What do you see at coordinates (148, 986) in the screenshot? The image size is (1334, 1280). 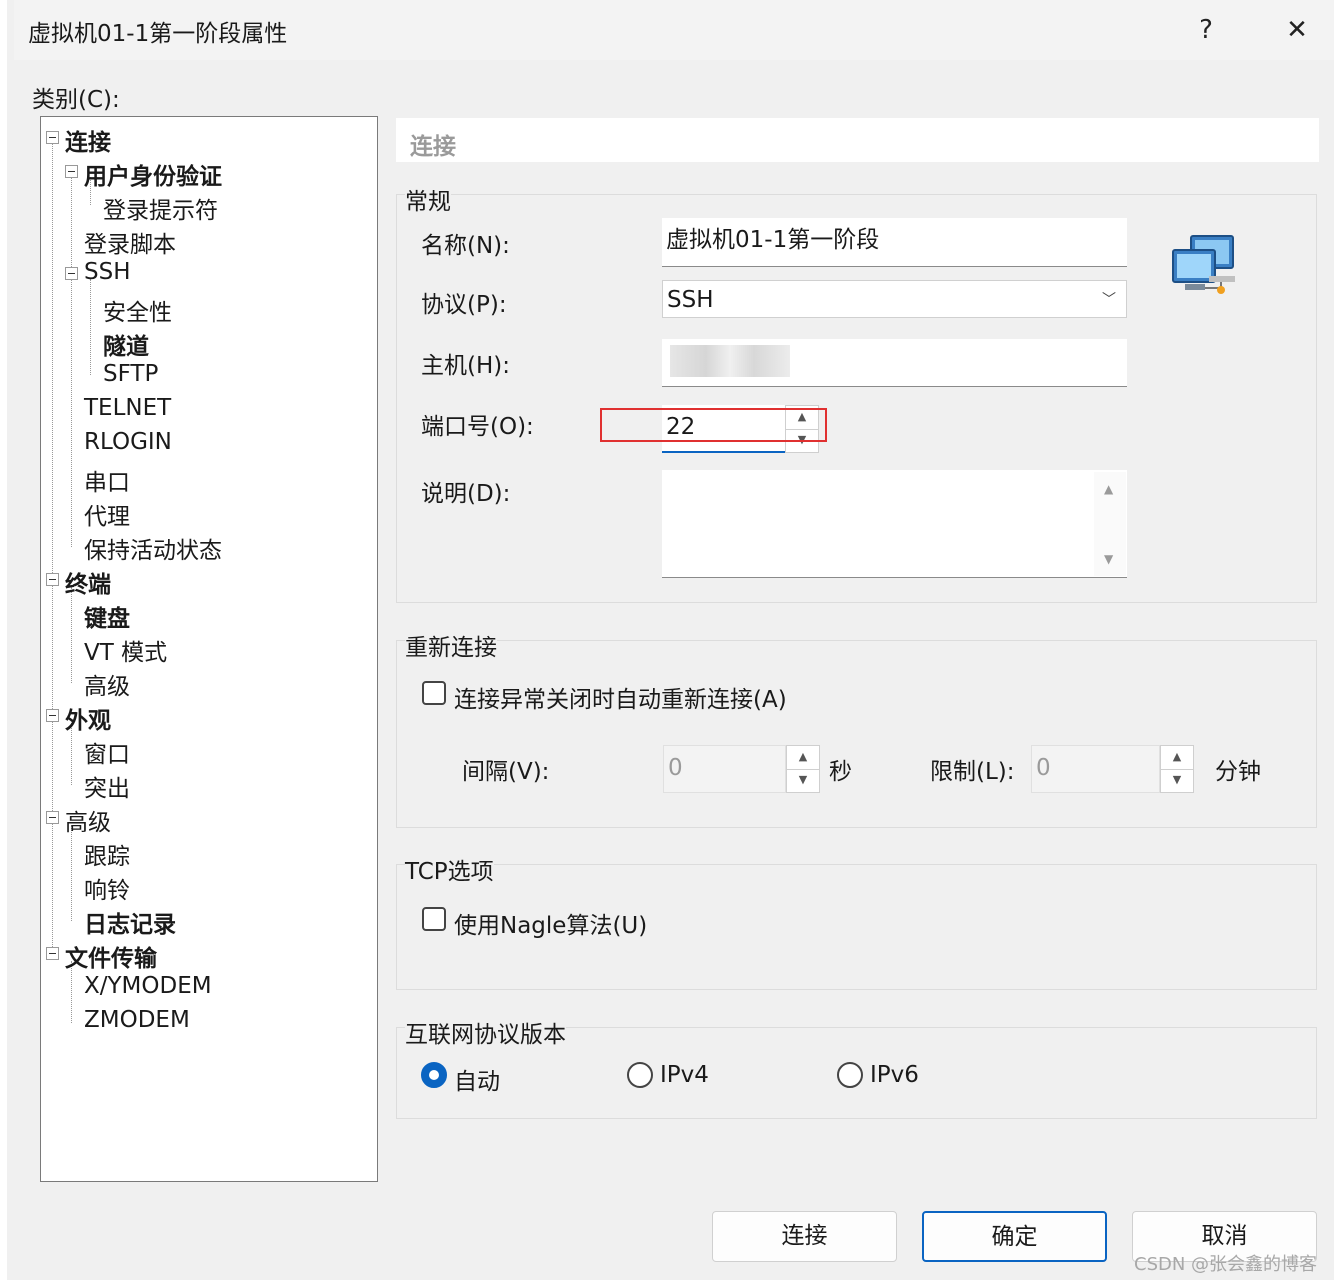 I see `tree-item-xymodem: X/YMODEM` at bounding box center [148, 986].